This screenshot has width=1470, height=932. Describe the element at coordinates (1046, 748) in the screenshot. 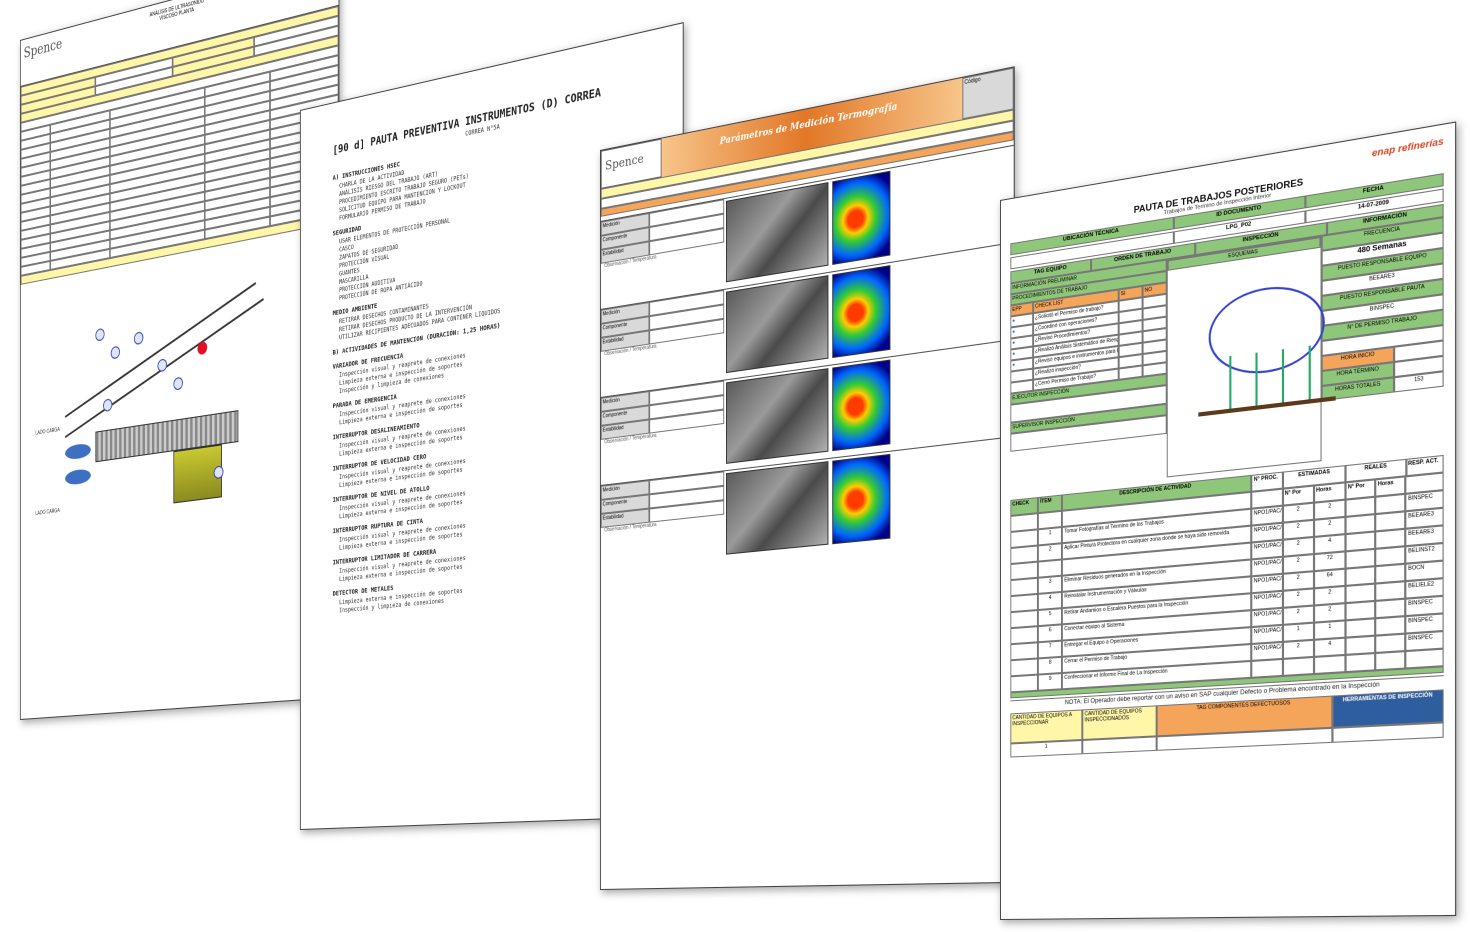

I see `cant-value: 1` at that location.